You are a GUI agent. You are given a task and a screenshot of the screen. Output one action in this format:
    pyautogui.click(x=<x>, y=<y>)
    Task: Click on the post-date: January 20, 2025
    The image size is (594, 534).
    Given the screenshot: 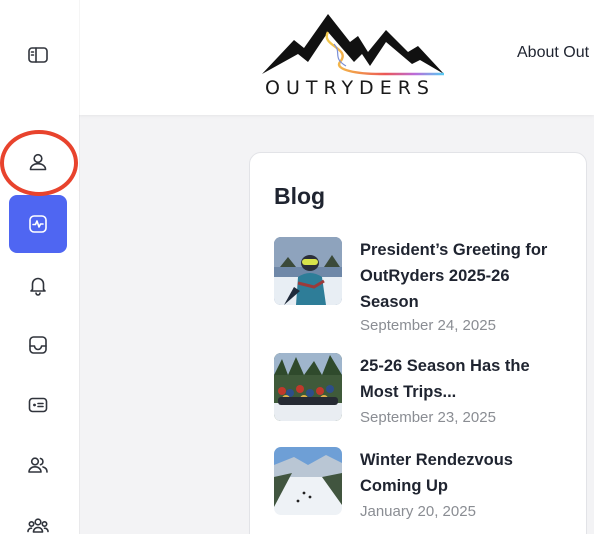 What is the action you would take?
    pyautogui.click(x=418, y=511)
    